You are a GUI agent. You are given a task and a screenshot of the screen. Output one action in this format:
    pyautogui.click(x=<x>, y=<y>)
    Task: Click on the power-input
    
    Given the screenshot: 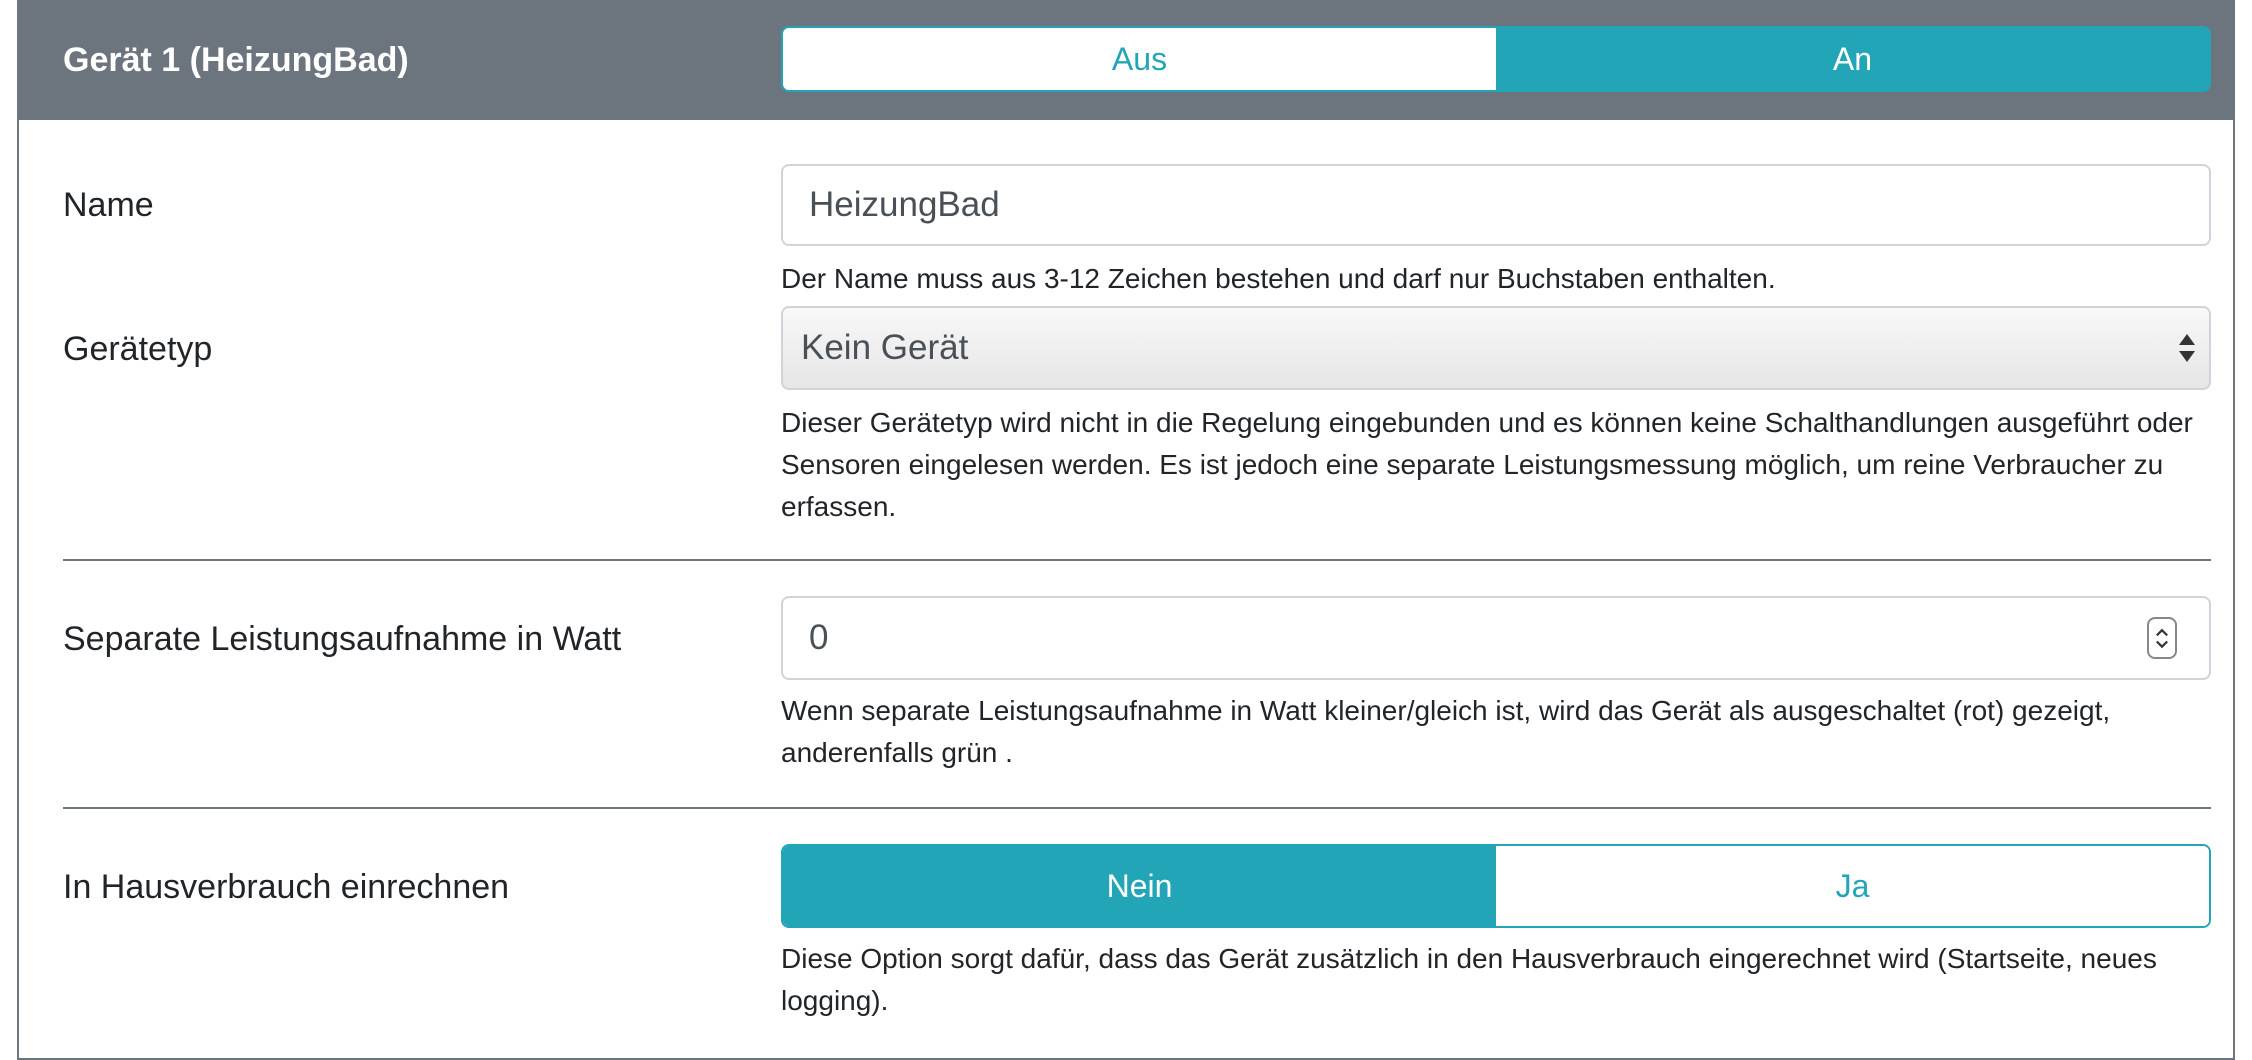 What is the action you would take?
    pyautogui.click(x=1496, y=638)
    